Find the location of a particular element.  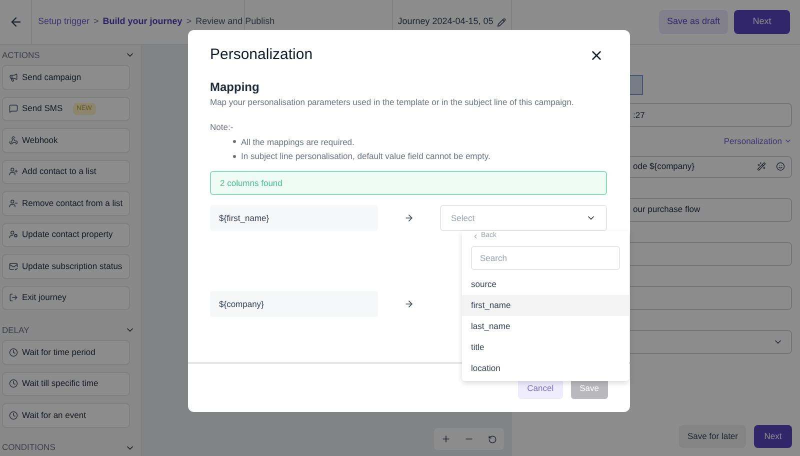

sidebar-item: Update contact property is located at coordinates (66, 234).